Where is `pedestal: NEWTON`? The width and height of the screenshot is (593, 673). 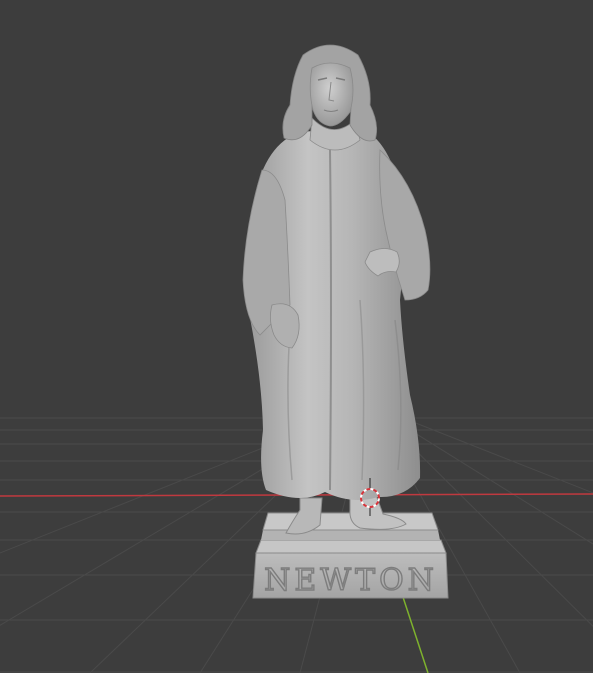
pedestal: NEWTON is located at coordinates (350, 555).